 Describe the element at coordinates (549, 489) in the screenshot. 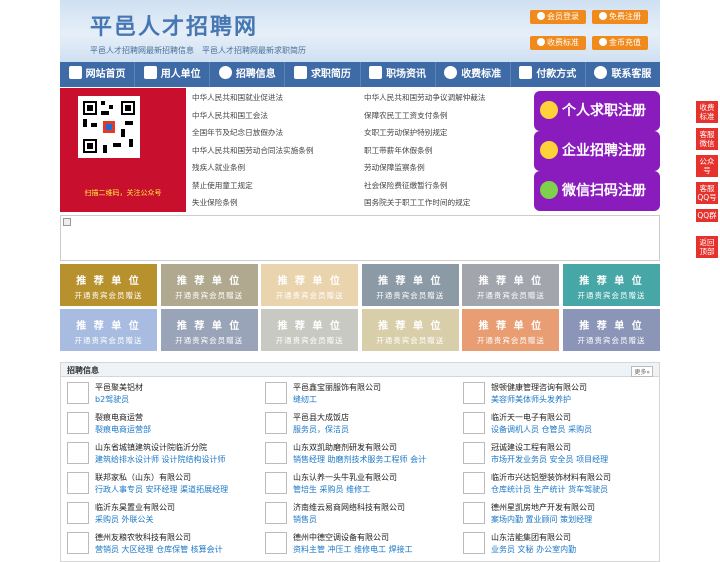

I see `job-titles: 仓库统计员 生产统计 货车驾驶员` at that location.